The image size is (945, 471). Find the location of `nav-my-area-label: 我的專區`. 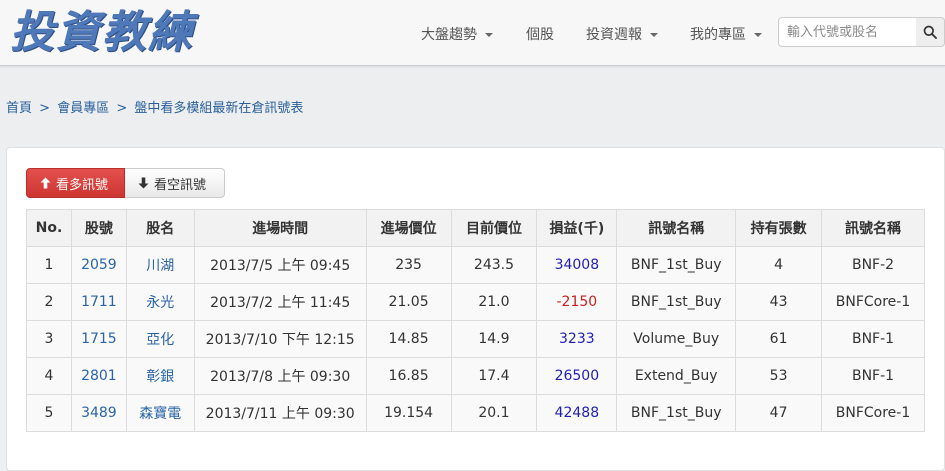

nav-my-area-label: 我的專區 is located at coordinates (718, 35).